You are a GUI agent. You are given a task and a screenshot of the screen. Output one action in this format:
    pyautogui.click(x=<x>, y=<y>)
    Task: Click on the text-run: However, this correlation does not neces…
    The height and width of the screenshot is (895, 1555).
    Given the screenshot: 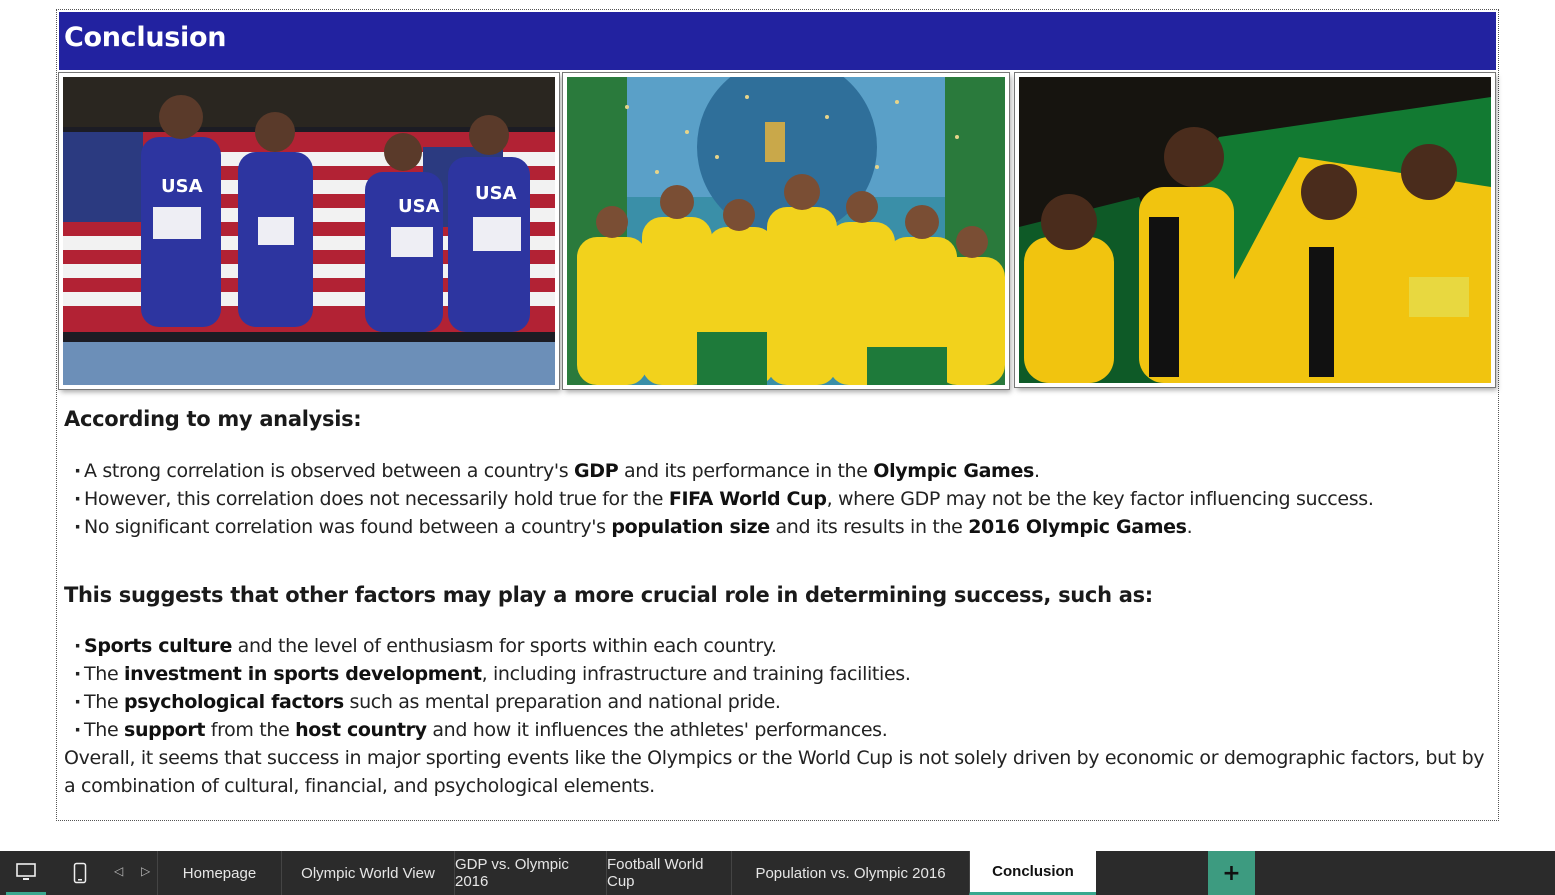 What is the action you would take?
    pyautogui.click(x=376, y=499)
    